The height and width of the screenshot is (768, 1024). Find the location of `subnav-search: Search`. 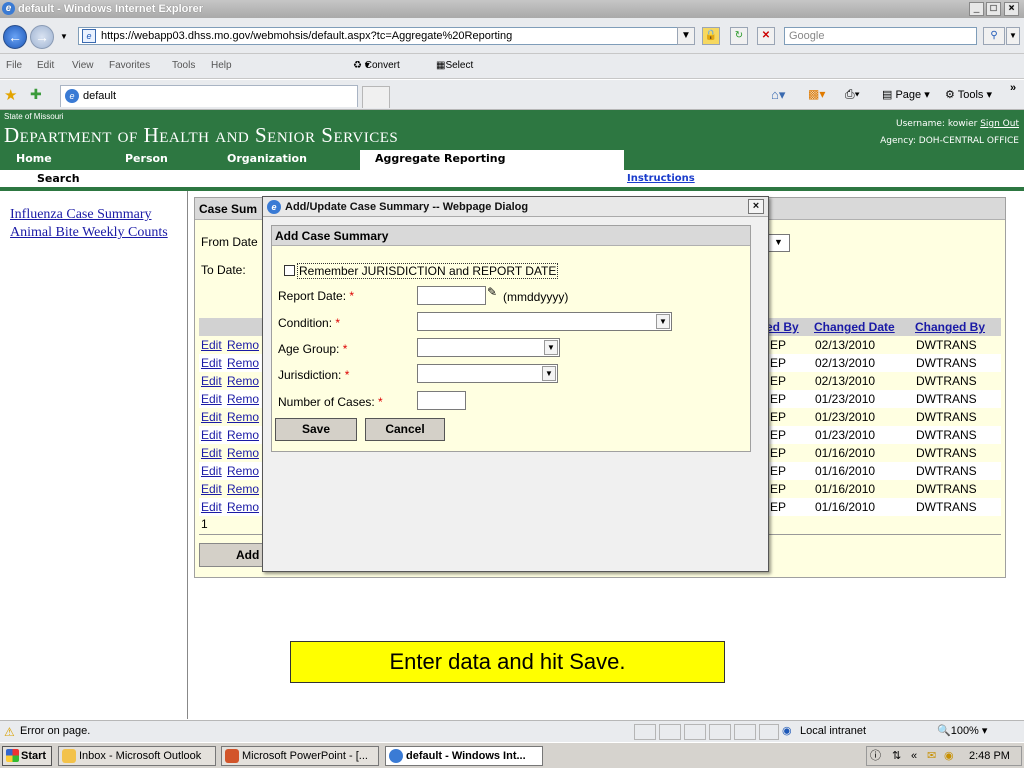

subnav-search: Search is located at coordinates (58, 178).